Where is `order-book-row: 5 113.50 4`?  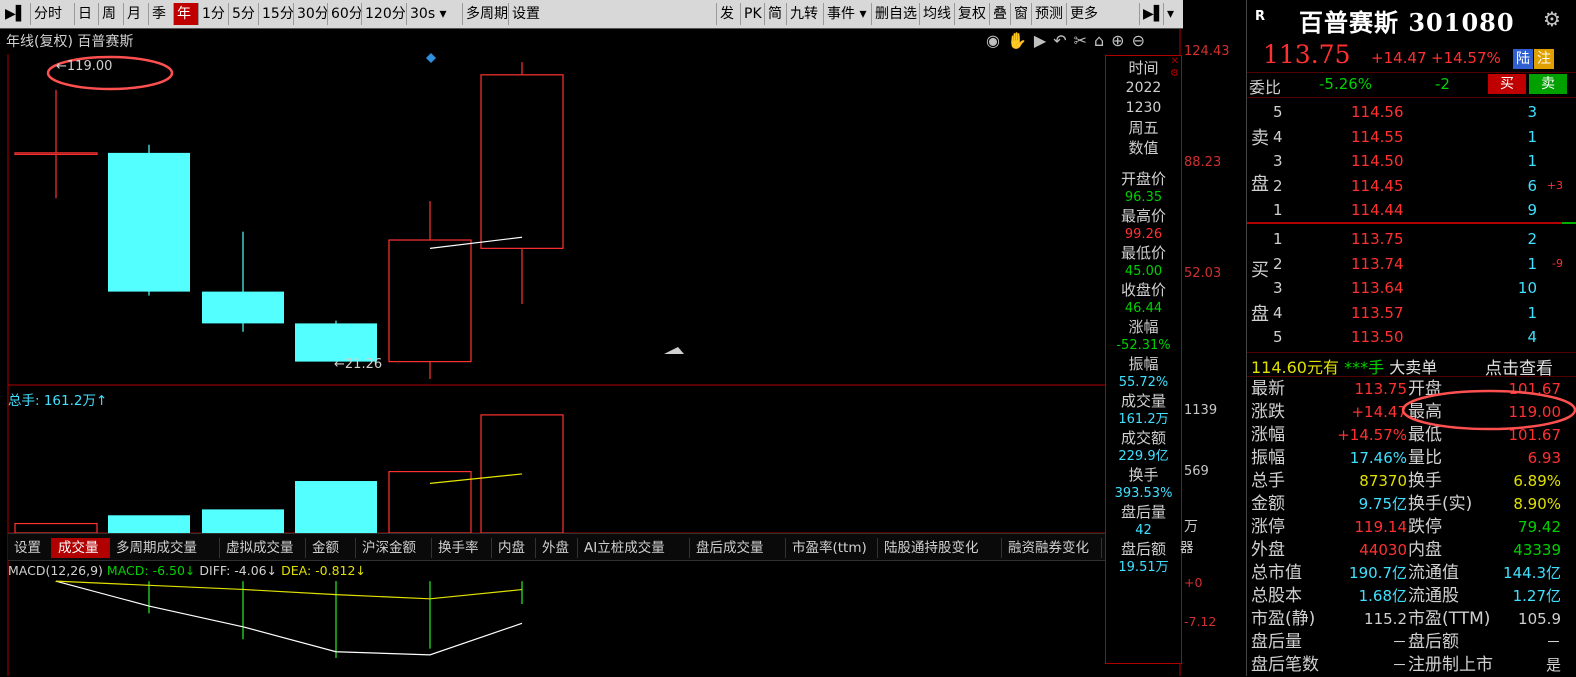 order-book-row: 5 113.50 4 is located at coordinates (1411, 337).